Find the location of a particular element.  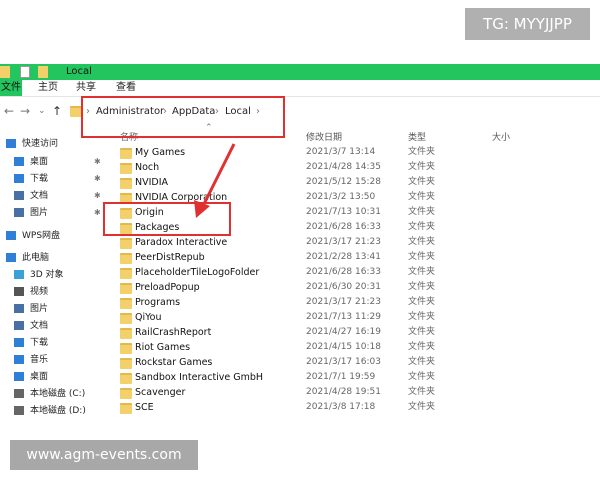

up-arrow-icon: ↑ is located at coordinates (57, 111).